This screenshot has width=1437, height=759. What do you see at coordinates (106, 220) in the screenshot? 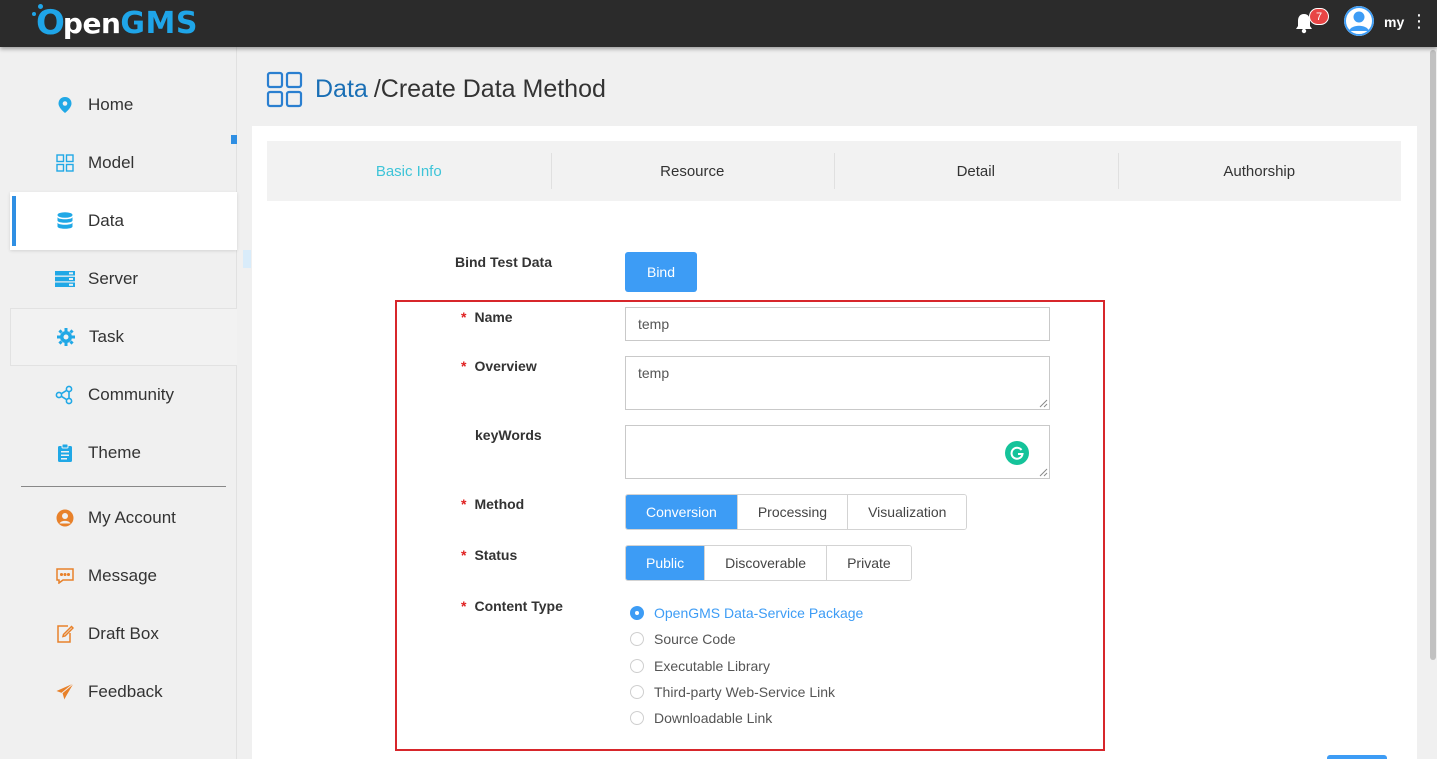
I see `sidebar-item-label: Data` at bounding box center [106, 220].